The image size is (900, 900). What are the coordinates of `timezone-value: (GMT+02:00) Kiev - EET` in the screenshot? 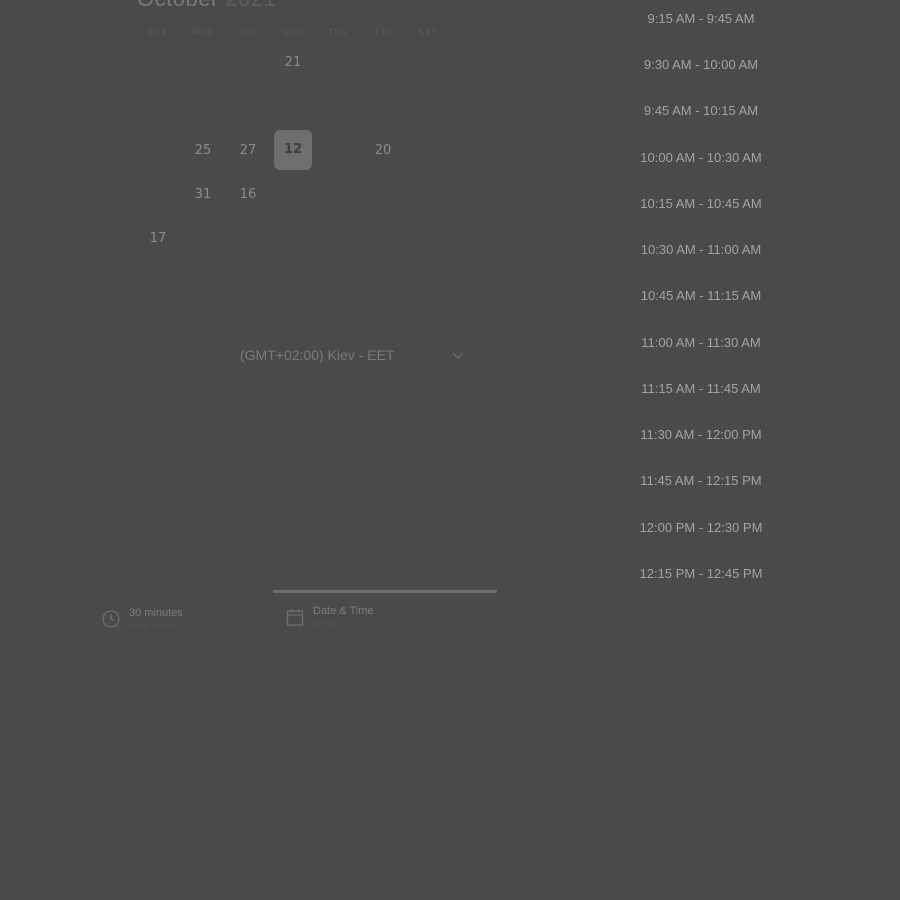 It's located at (317, 355).